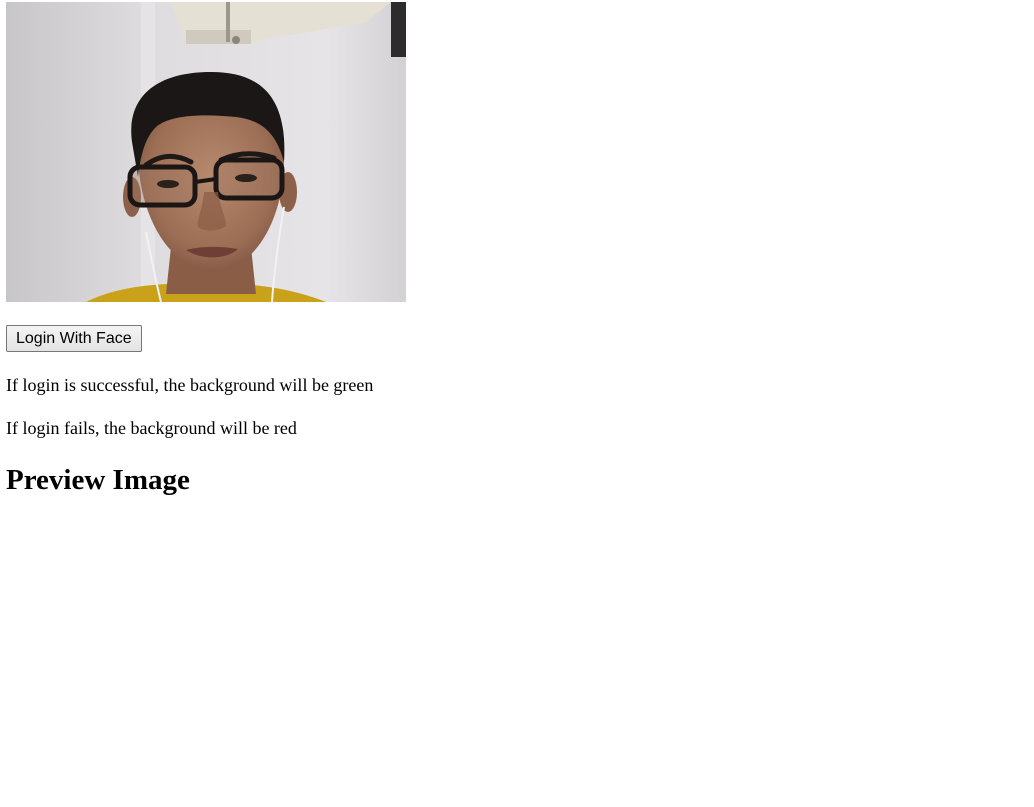  Describe the element at coordinates (206, 152) in the screenshot. I see `webcam-video` at that location.